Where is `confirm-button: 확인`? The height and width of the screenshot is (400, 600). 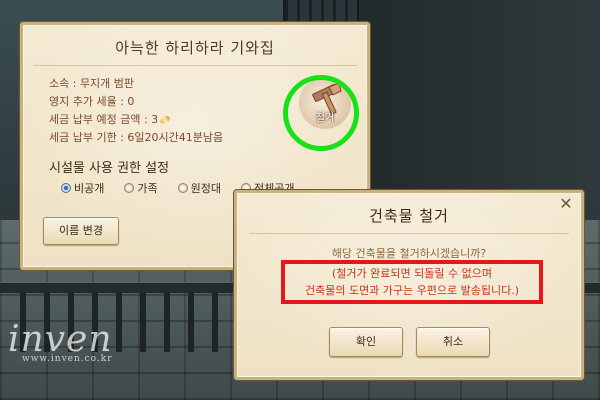 confirm-button: 확인 is located at coordinates (366, 342).